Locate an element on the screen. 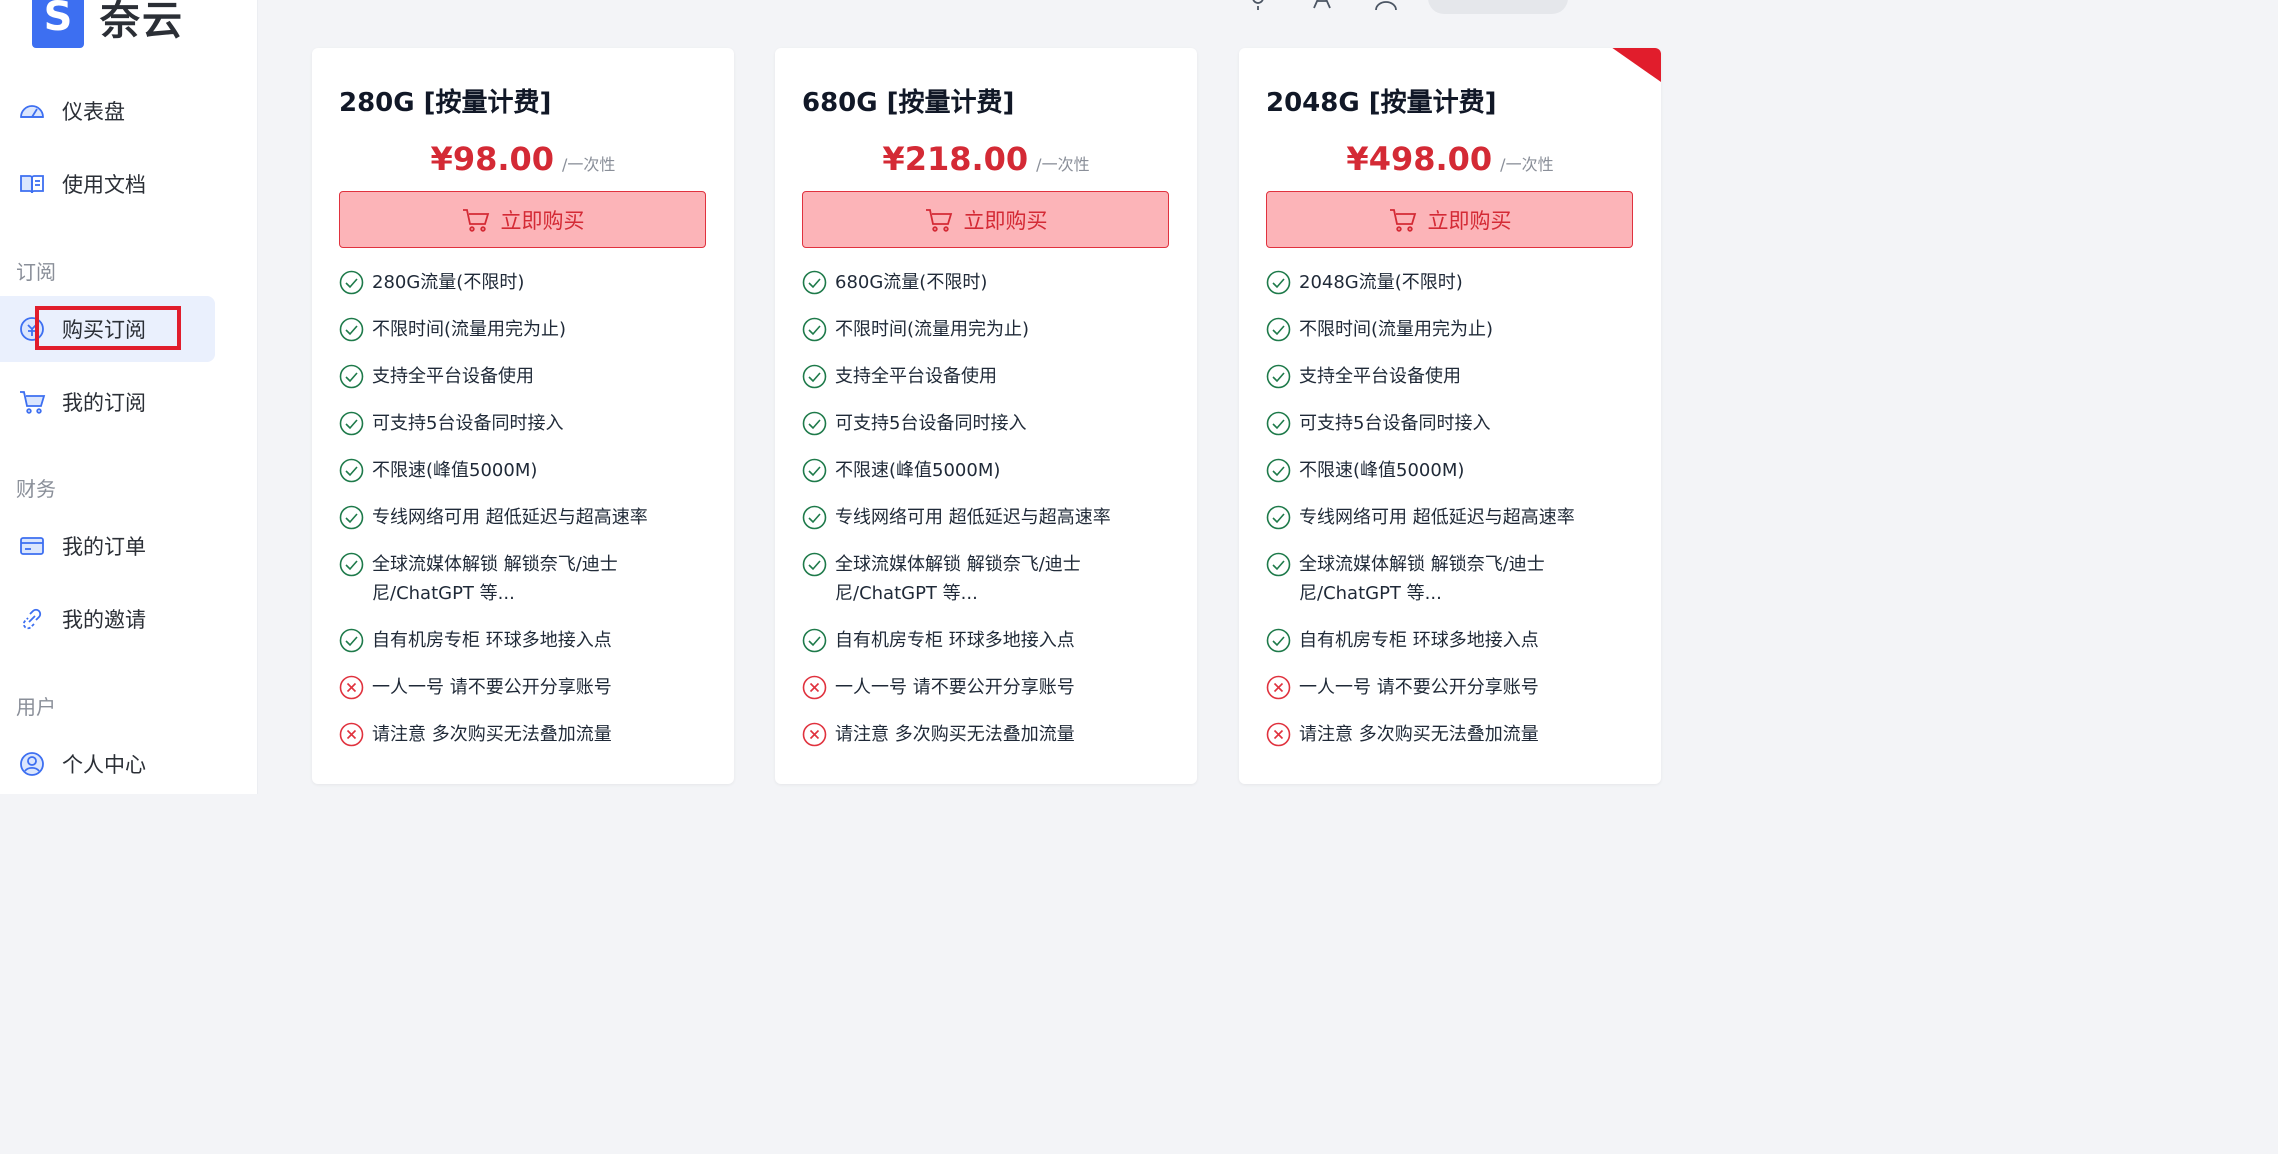 Image resolution: width=2278 pixels, height=1154 pixels. translate-icon is located at coordinates (1322, 6).